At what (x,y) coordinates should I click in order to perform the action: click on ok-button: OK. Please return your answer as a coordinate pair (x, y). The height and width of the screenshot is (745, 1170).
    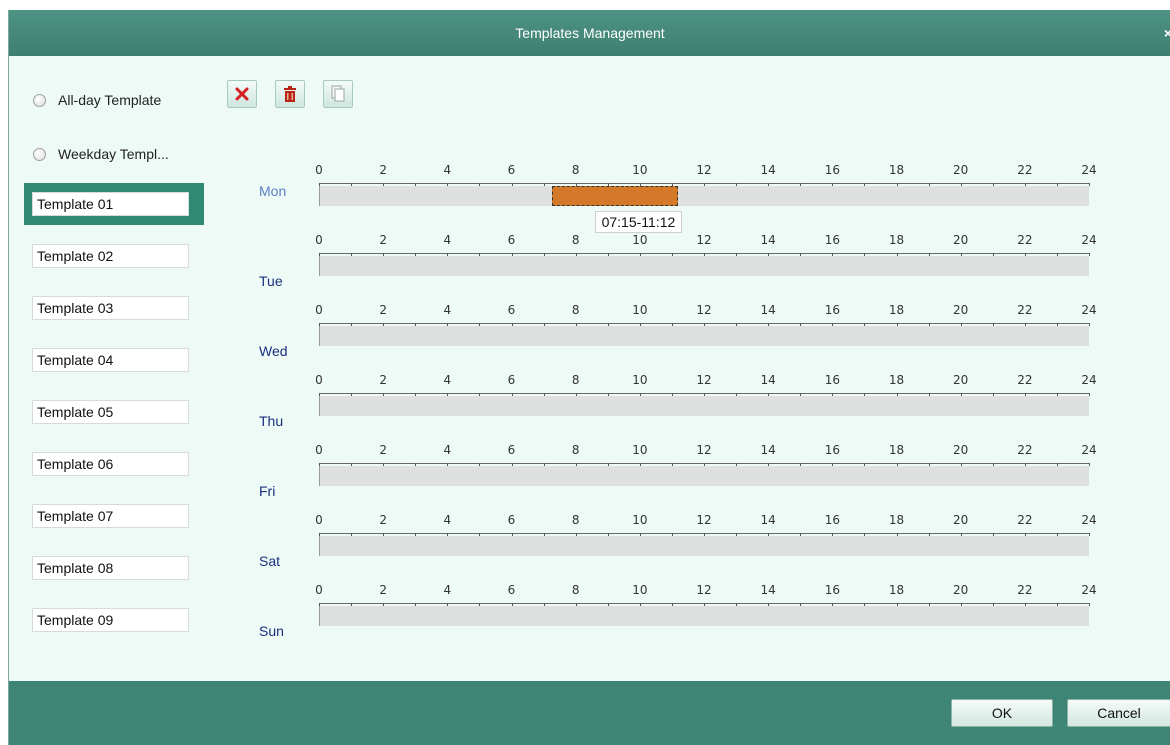
    Looking at the image, I should click on (1002, 713).